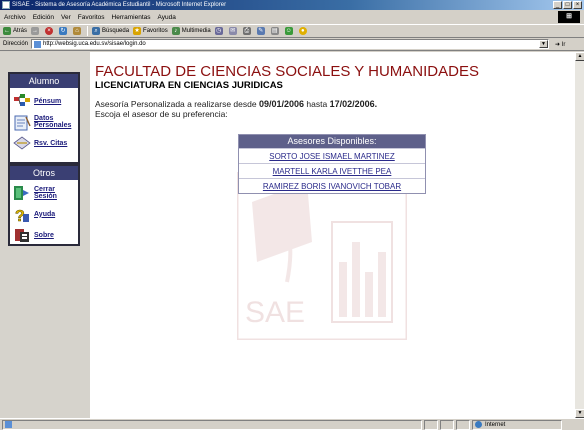 The image size is (584, 430). What do you see at coordinates (22, 193) in the screenshot?
I see `logout-icon` at bounding box center [22, 193].